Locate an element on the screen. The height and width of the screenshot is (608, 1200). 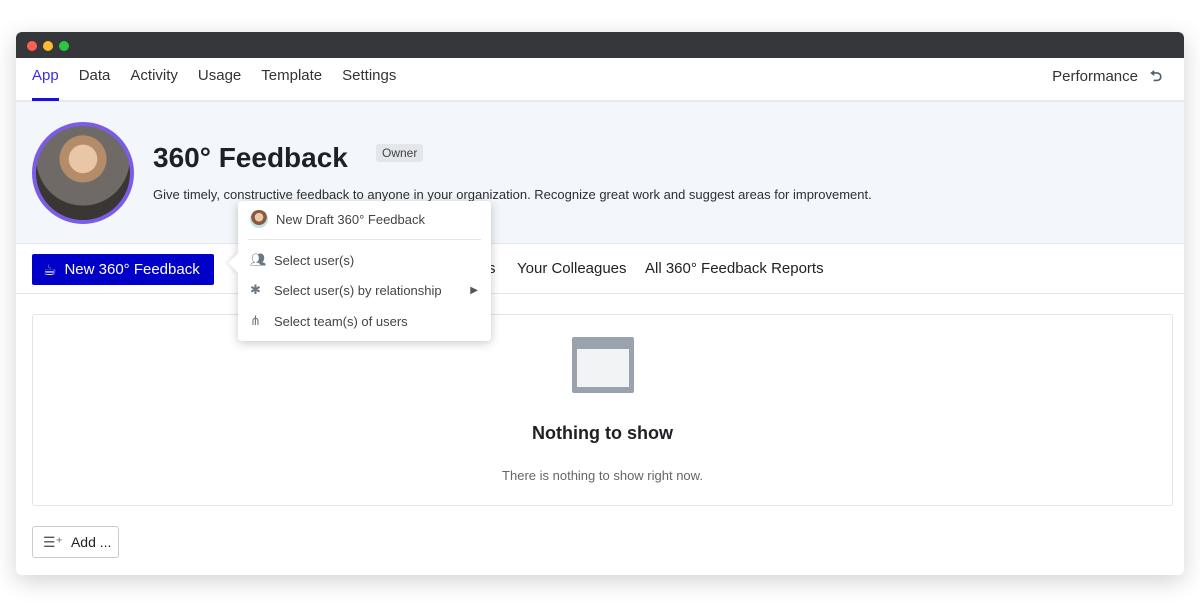
menu-item-select-teams: ⋔ Select team(s) of users is located at coordinates (329, 321).